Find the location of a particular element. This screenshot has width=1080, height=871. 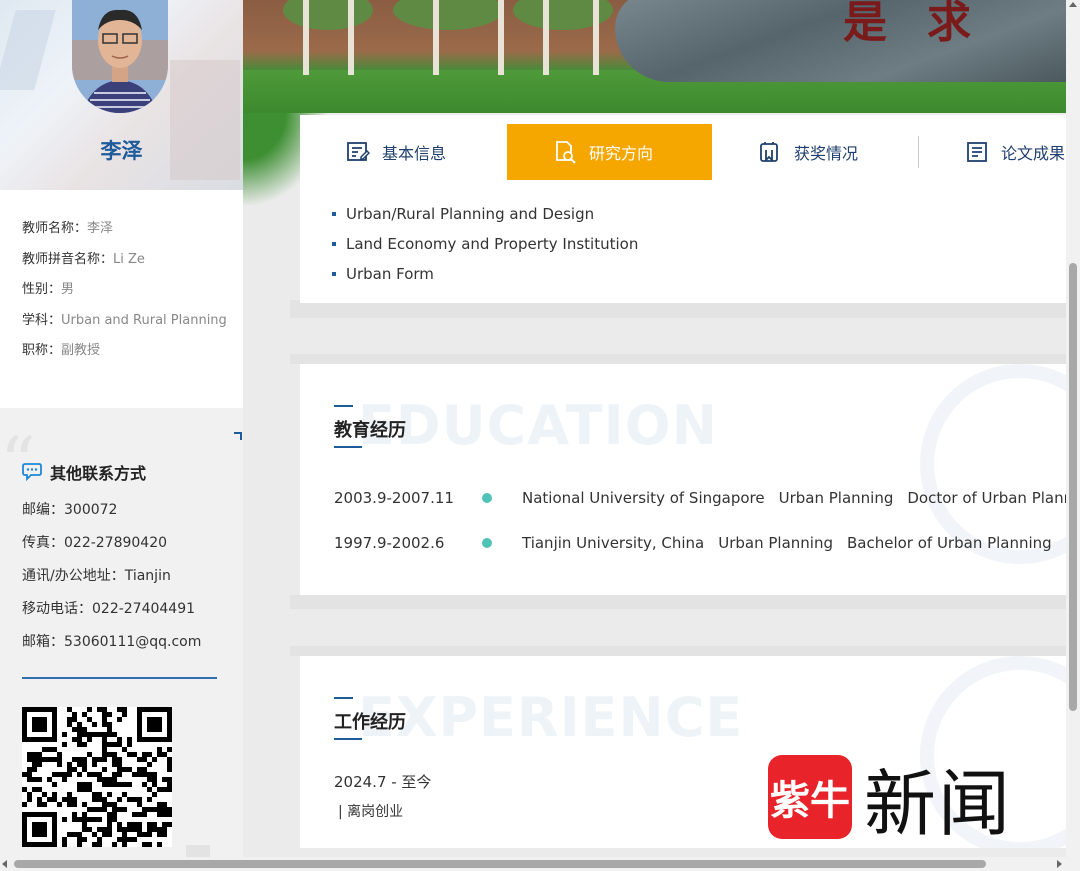

info-row-gender: 性别：男 is located at coordinates (132, 296).